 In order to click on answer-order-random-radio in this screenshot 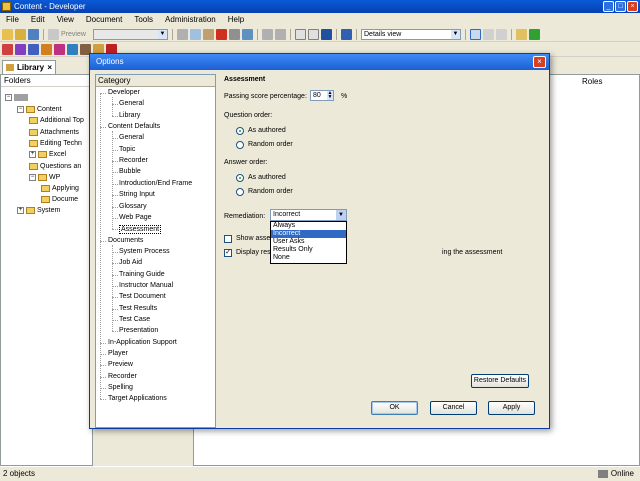, I will do `click(240, 192)`.